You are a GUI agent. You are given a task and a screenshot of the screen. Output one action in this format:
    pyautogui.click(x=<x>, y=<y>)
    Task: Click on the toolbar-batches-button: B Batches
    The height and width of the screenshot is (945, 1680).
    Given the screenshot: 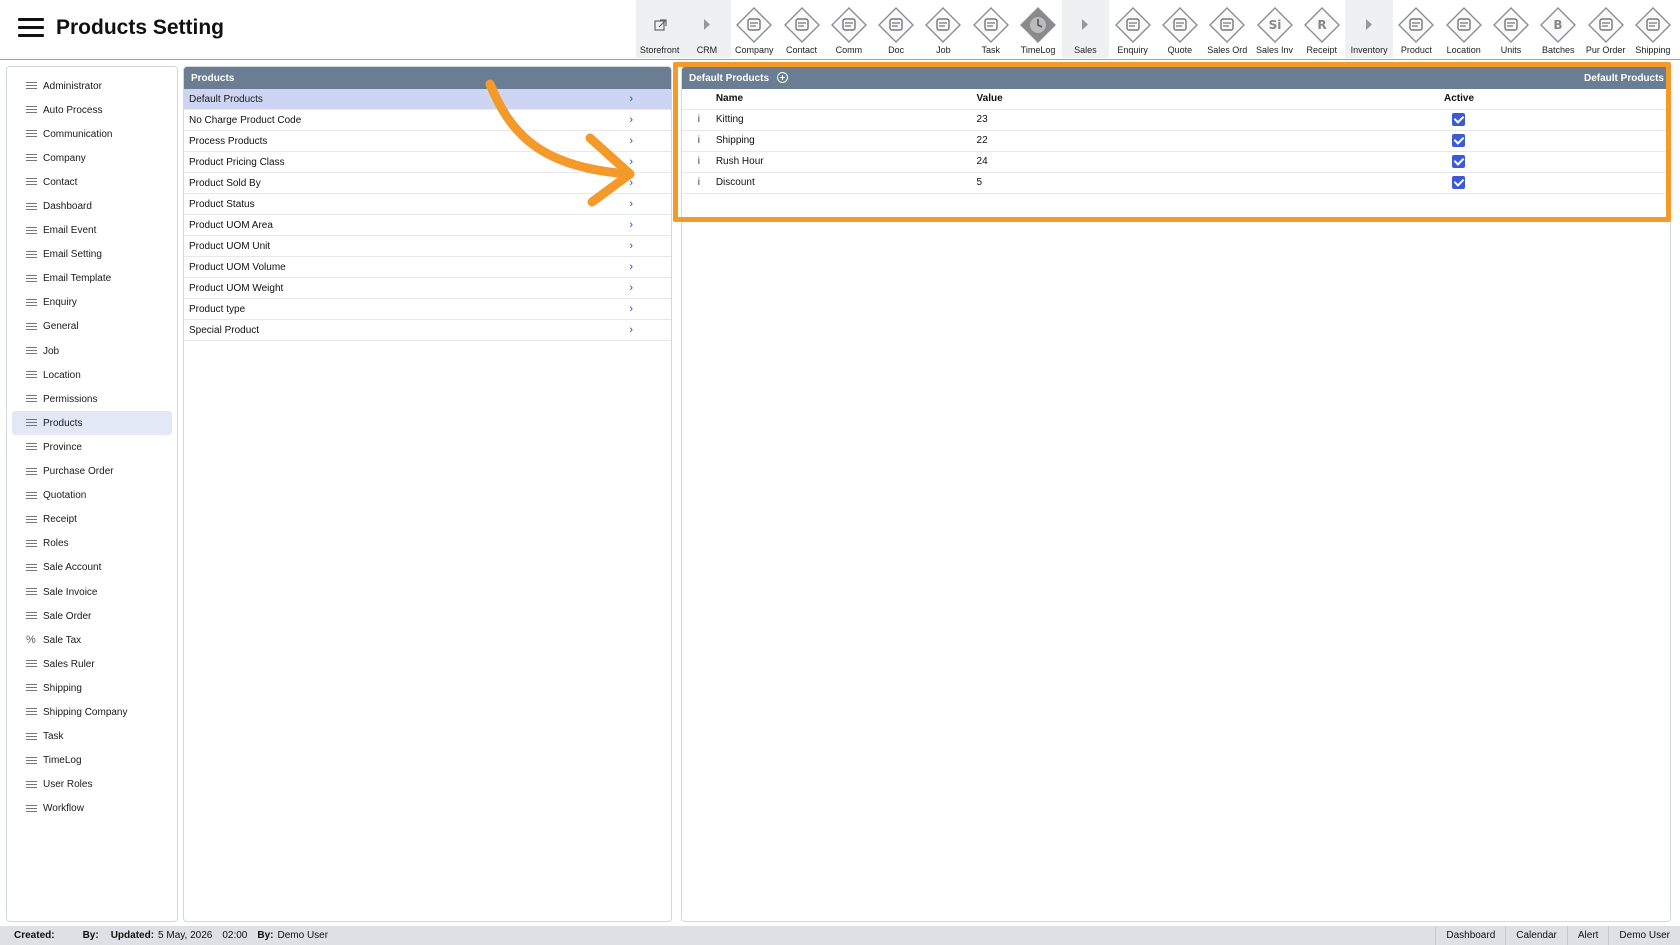 What is the action you would take?
    pyautogui.click(x=1558, y=29)
    